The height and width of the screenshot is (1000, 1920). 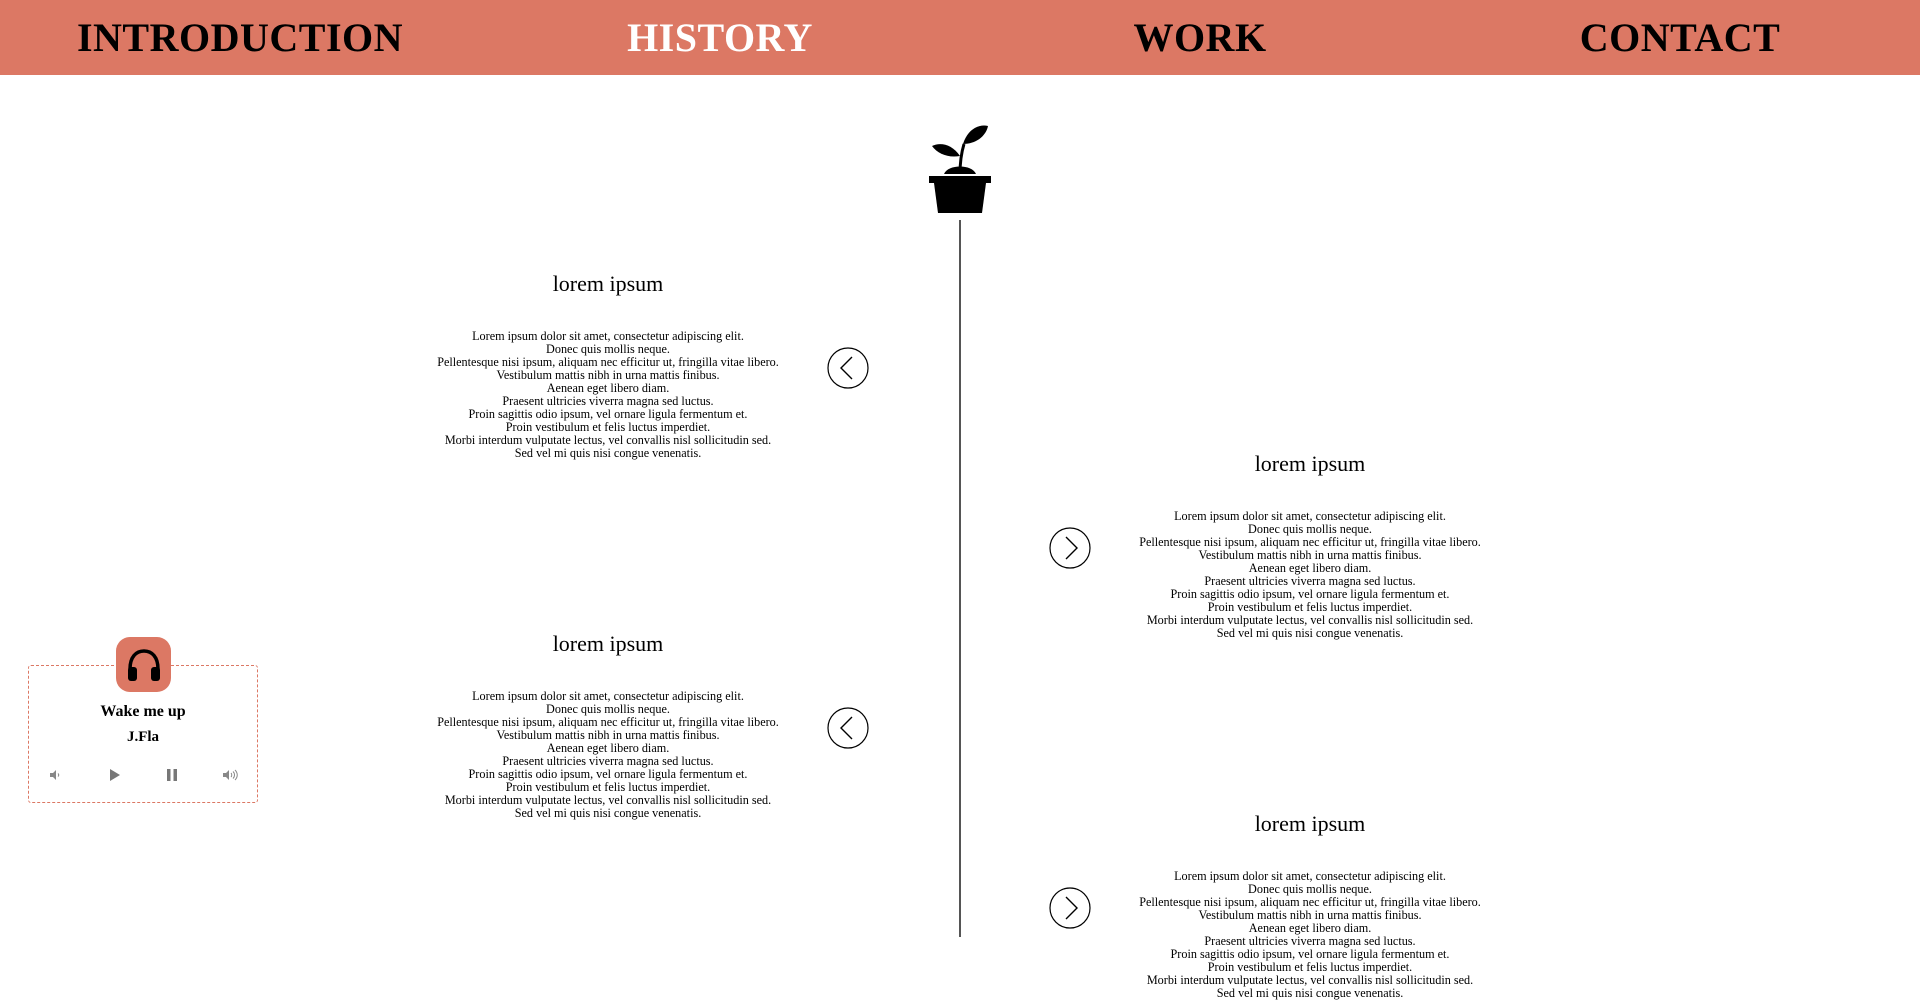 I want to click on plant-pot-icon, so click(x=960, y=169).